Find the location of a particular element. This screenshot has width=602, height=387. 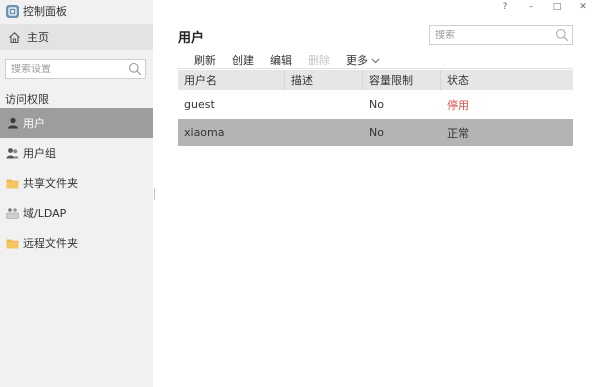

window-controls: ? – □ ✕ is located at coordinates (544, 7).